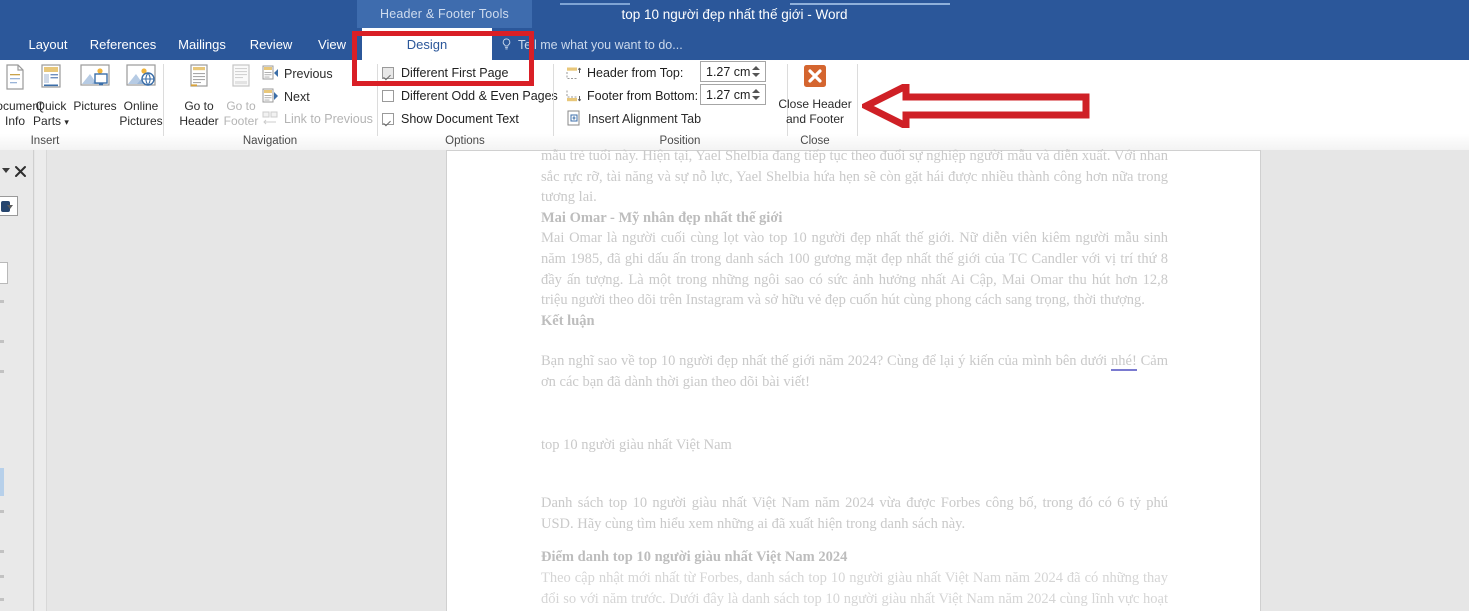 This screenshot has width=1469, height=611. What do you see at coordinates (271, 44) in the screenshot?
I see `tab-review: Review` at bounding box center [271, 44].